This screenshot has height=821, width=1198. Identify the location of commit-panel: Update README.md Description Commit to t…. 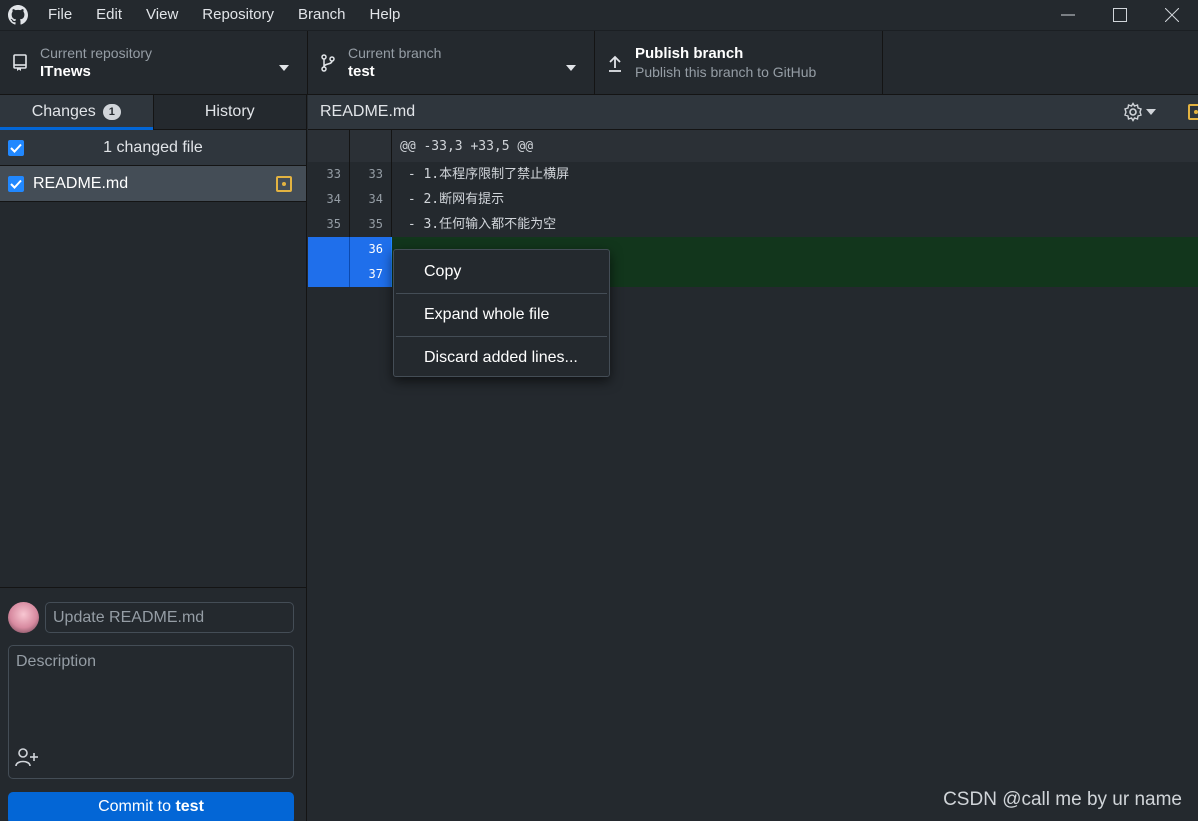
(153, 704).